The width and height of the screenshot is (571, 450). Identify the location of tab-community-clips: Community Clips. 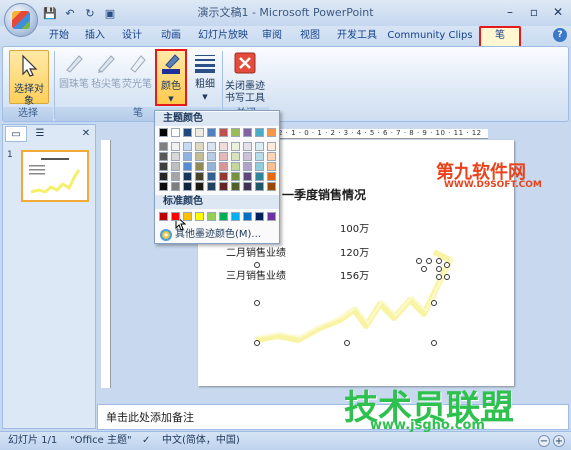
(430, 36).